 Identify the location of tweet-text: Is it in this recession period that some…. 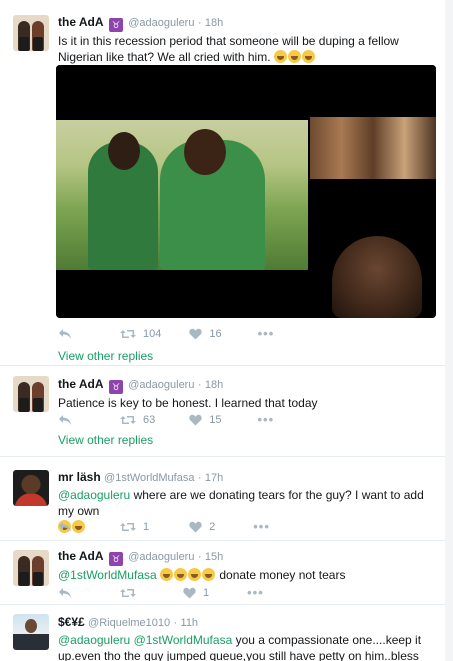
(245, 49).